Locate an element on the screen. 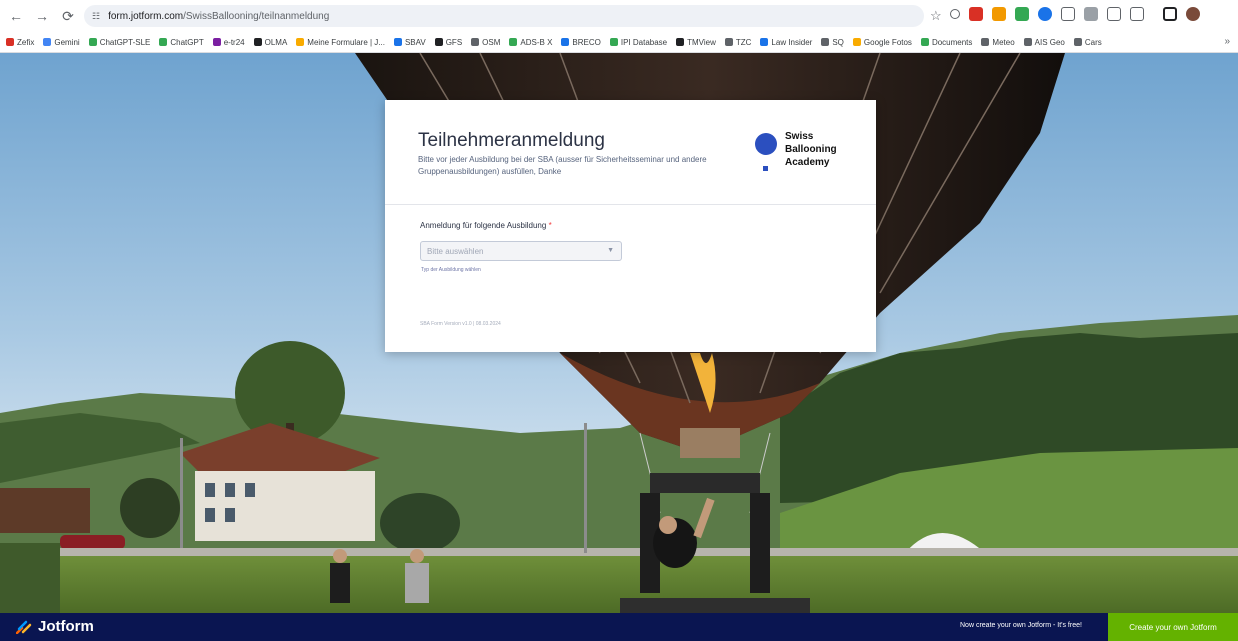 This screenshot has height=641, width=1238. bookmark-label: ChatGPT-SLE is located at coordinates (125, 42).